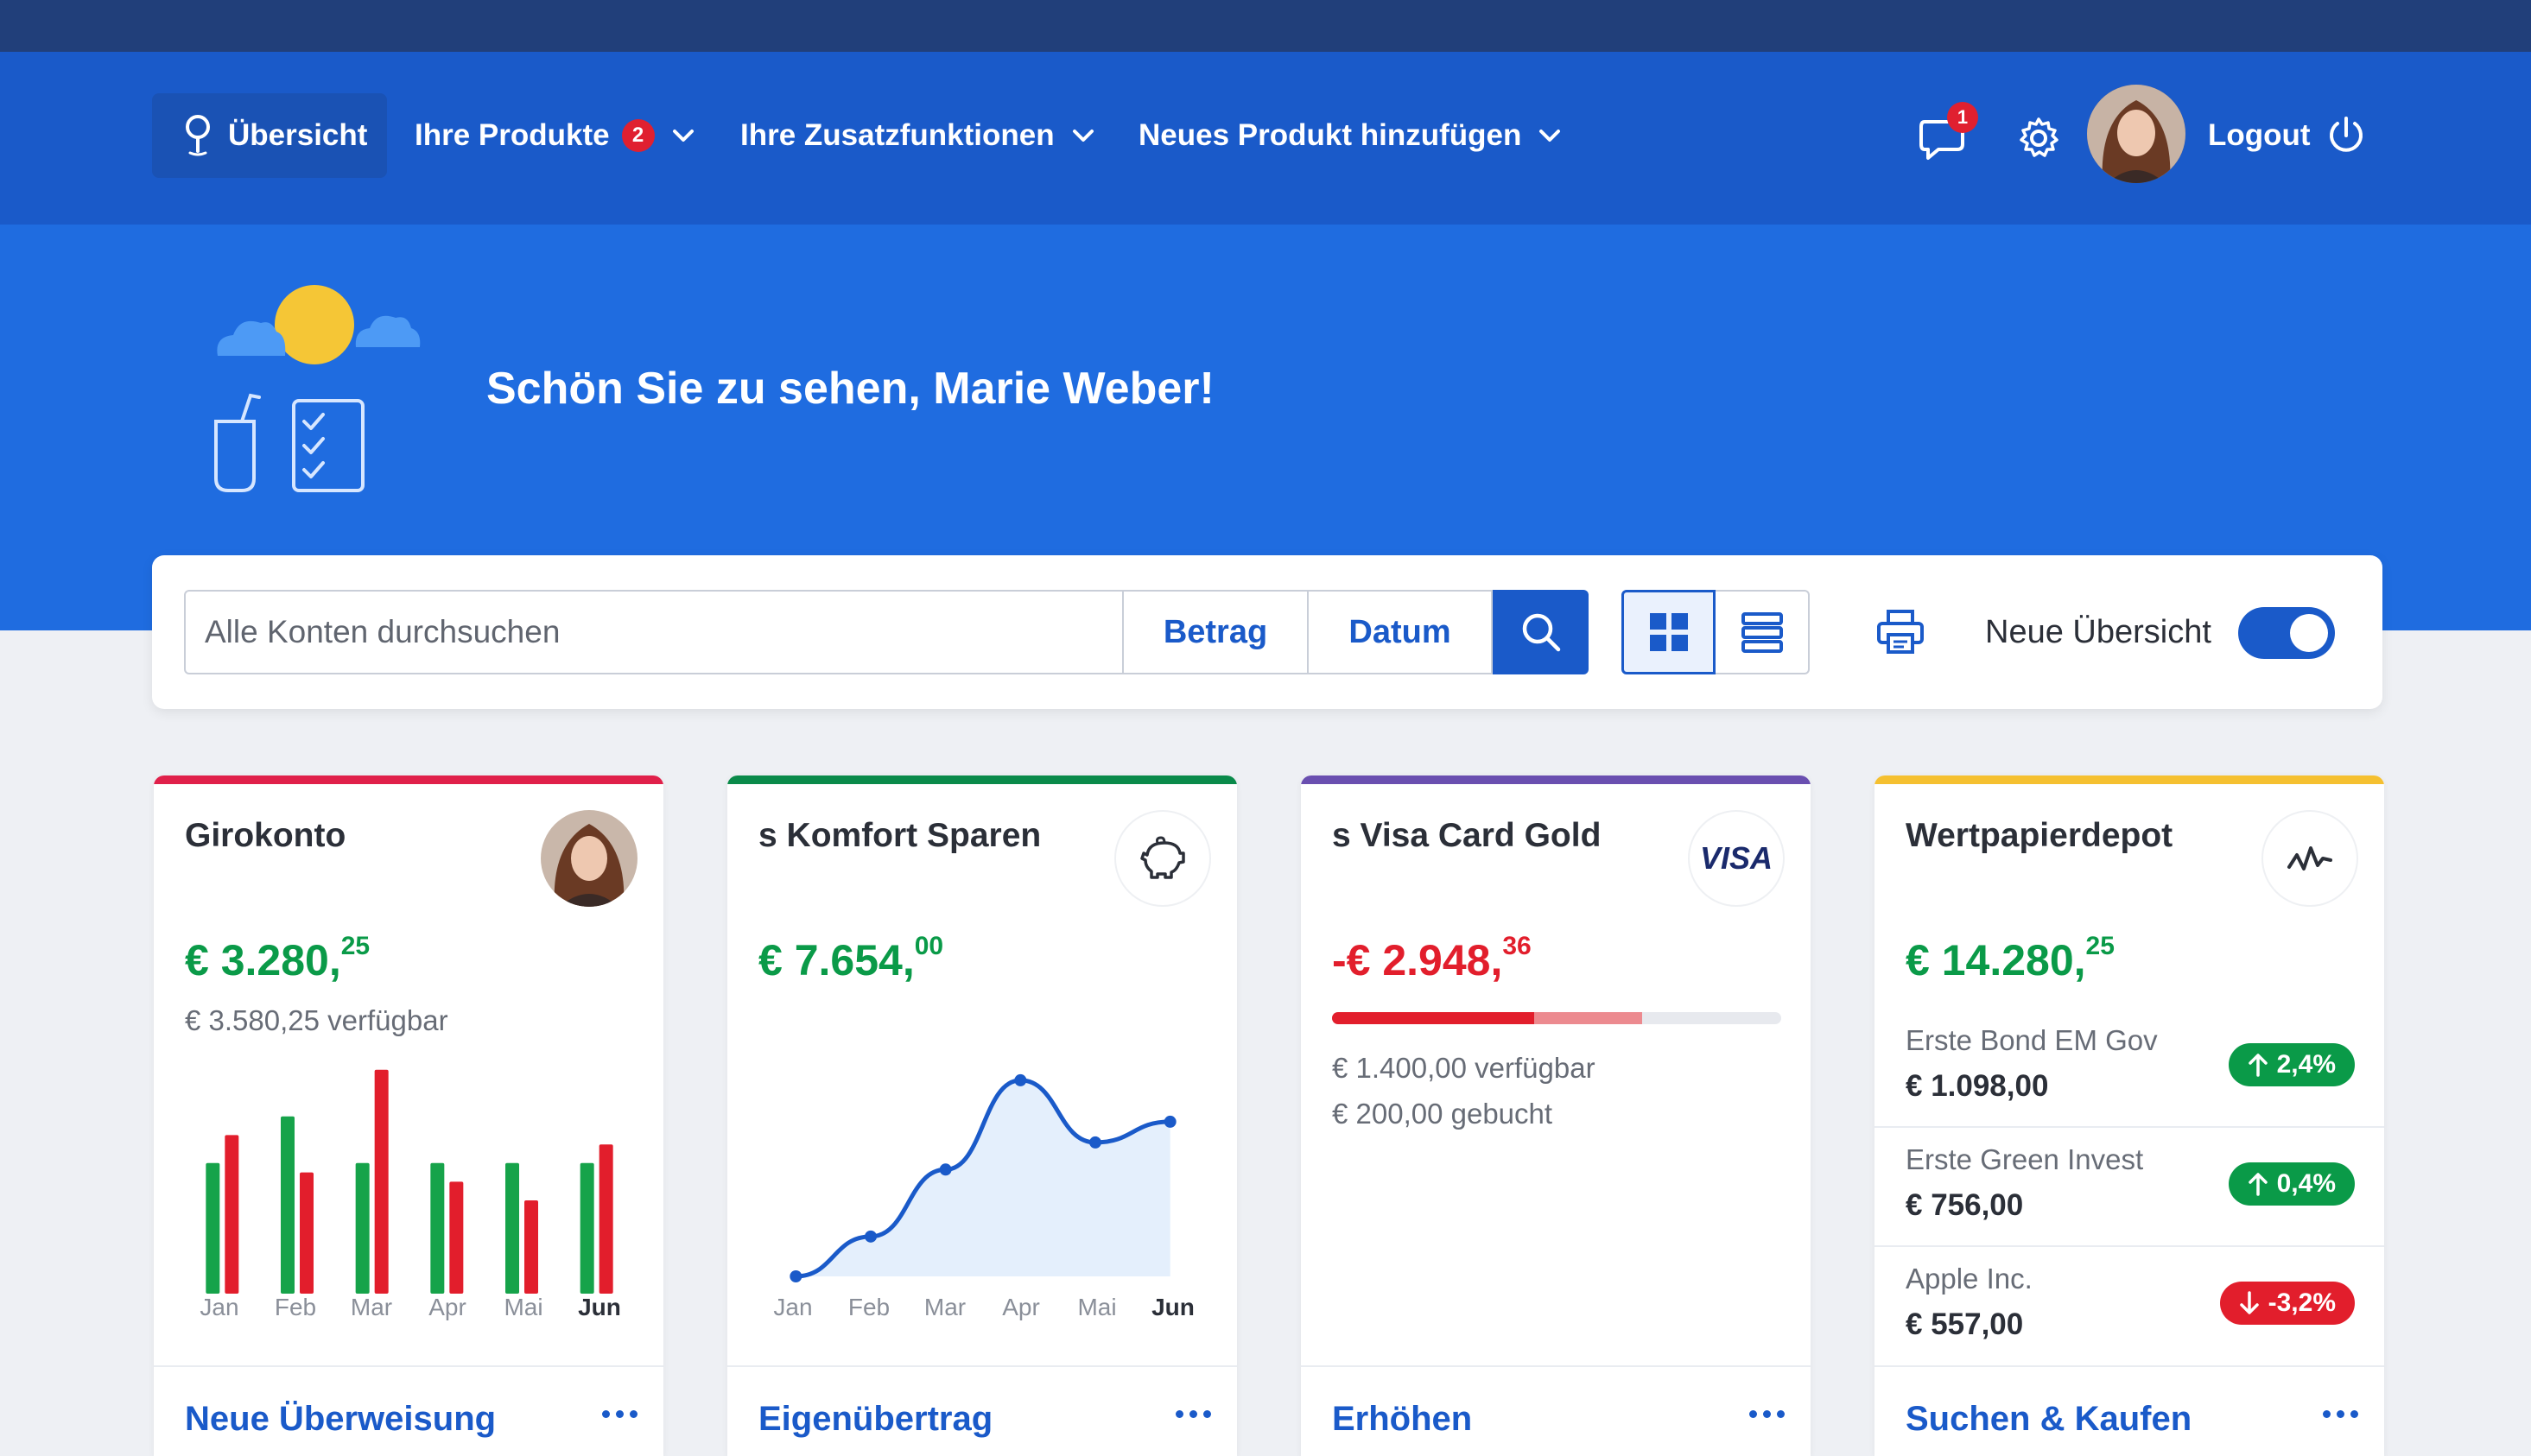 Image resolution: width=2531 pixels, height=1456 pixels. I want to click on balance-cents: 25, so click(355, 946).